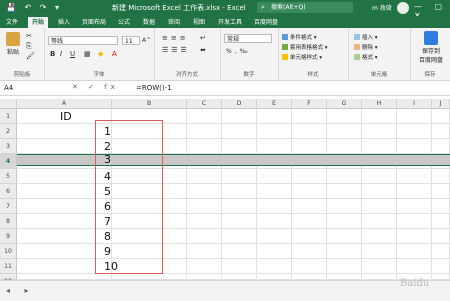  Describe the element at coordinates (8, 131) in the screenshot. I see `row-header: 2` at that location.